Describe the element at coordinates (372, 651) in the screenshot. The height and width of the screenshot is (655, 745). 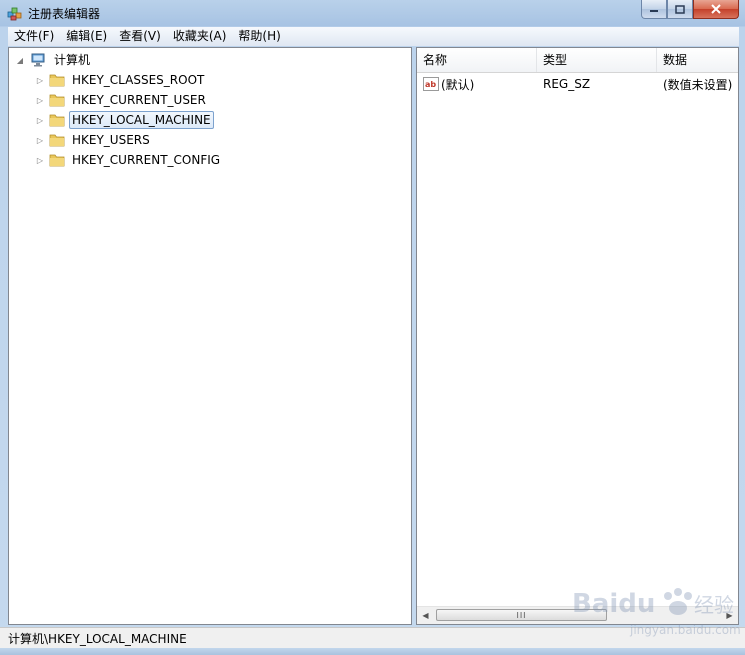
I see `window-bottom-frame` at that location.